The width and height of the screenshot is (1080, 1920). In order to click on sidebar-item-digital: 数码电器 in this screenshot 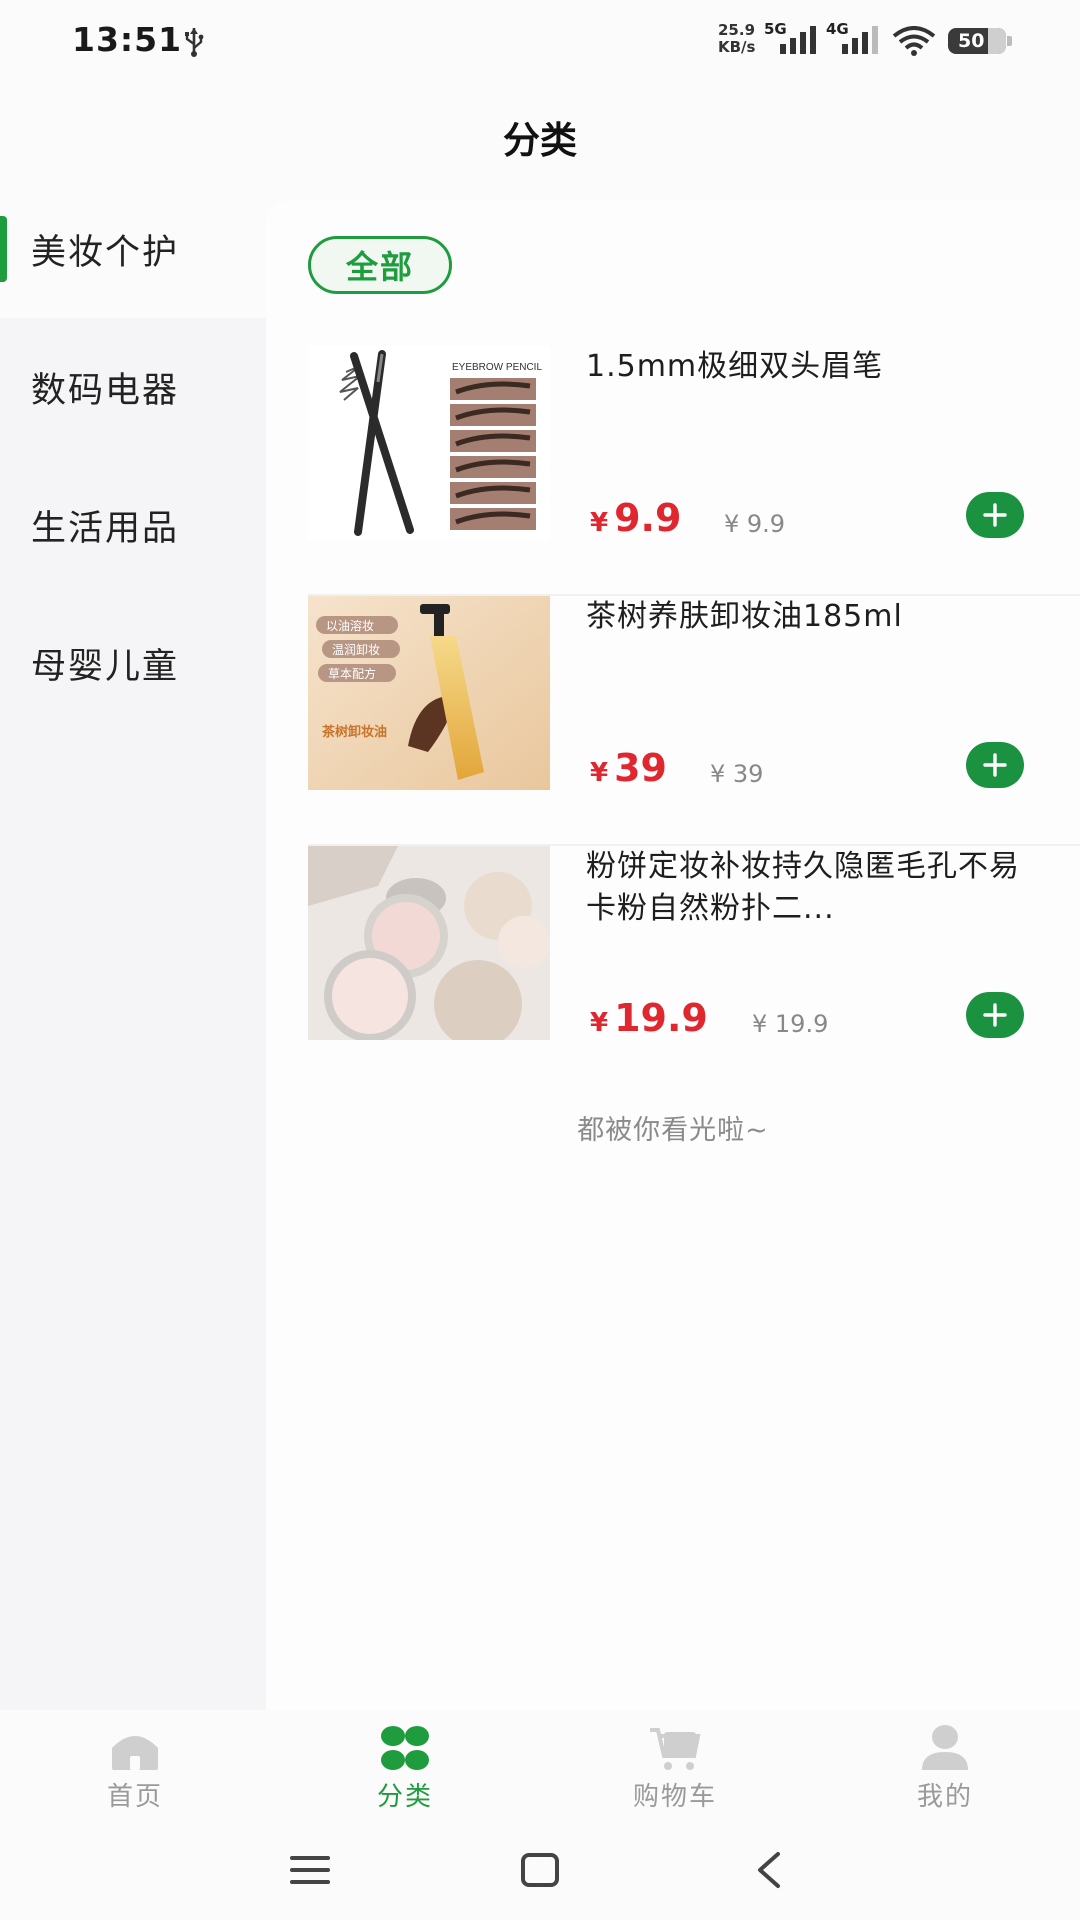, I will do `click(133, 387)`.